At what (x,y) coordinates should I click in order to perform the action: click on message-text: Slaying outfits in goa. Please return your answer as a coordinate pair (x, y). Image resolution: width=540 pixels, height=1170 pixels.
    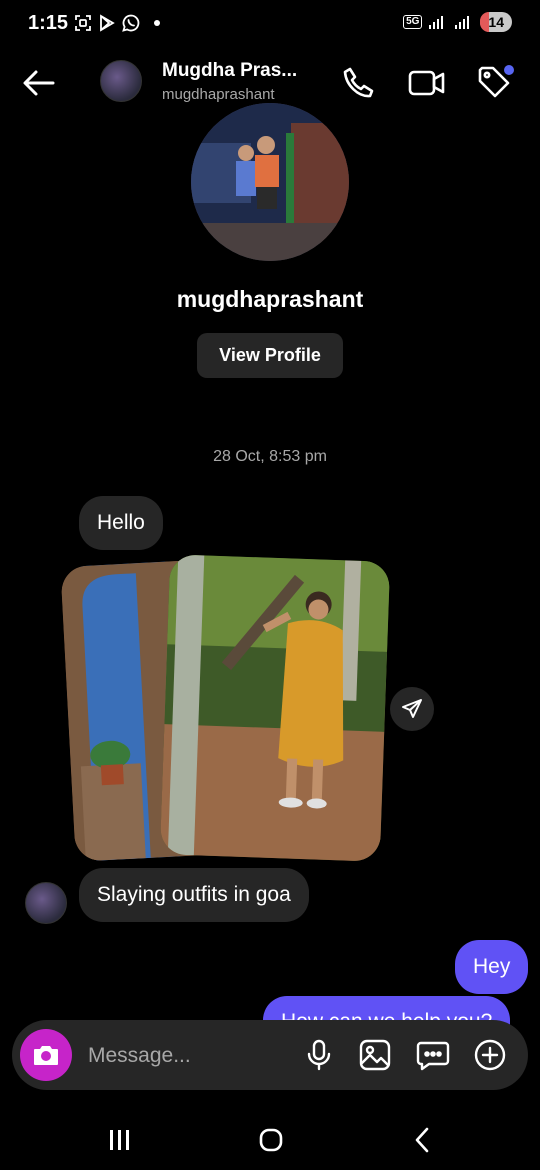
    Looking at the image, I should click on (194, 894).